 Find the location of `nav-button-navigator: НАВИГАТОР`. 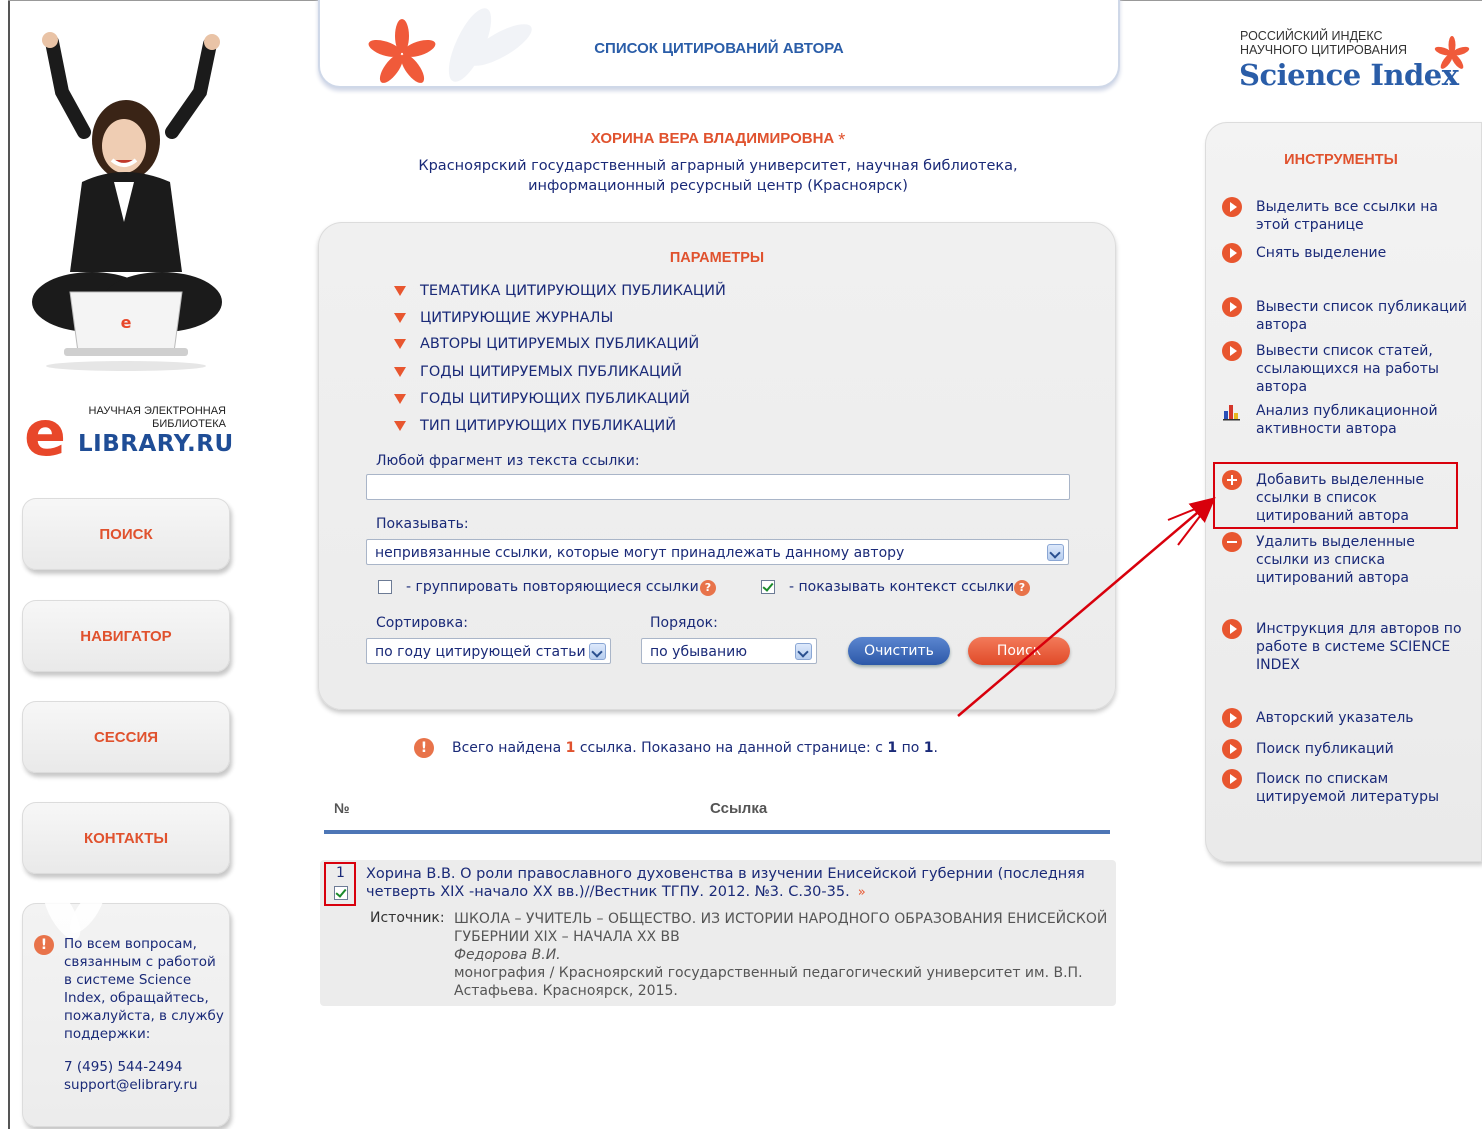

nav-button-navigator: НАВИГАТОР is located at coordinates (126, 636).